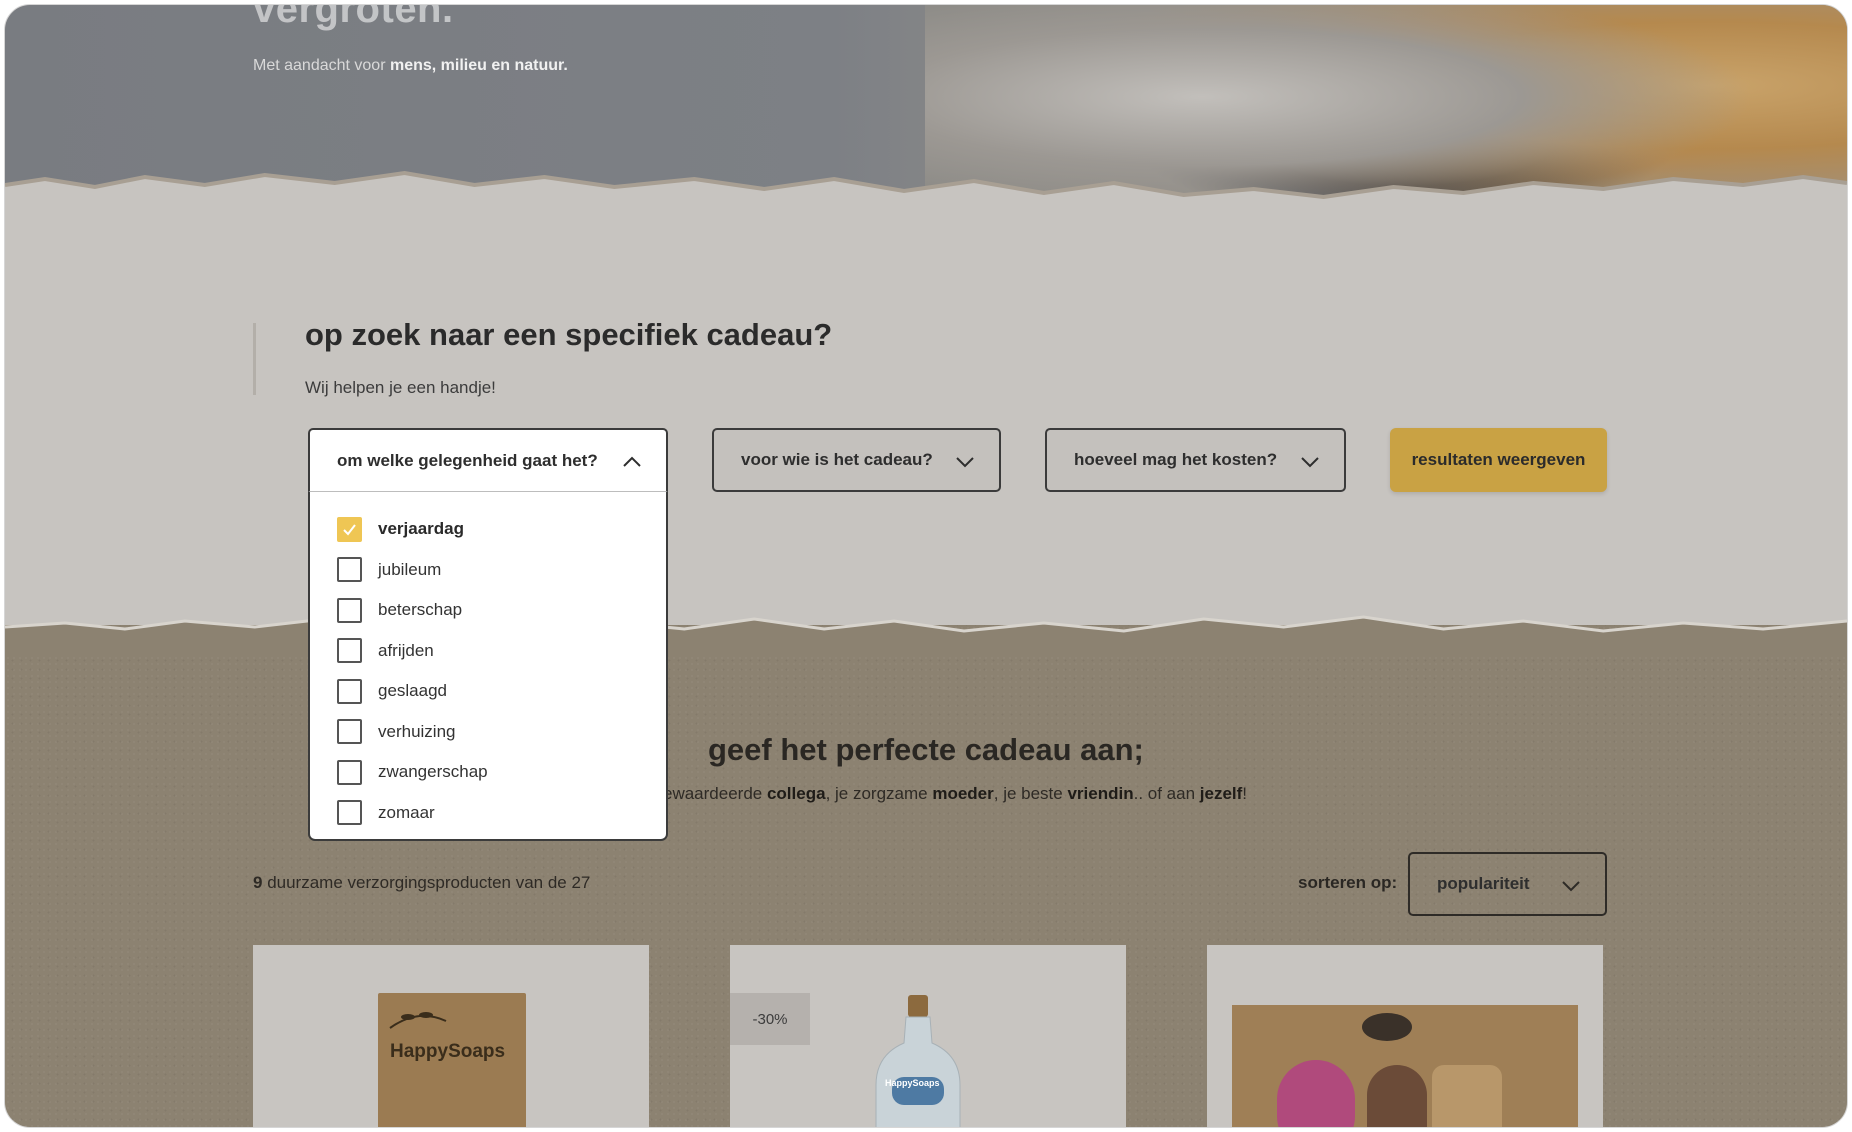 The width and height of the screenshot is (1852, 1132). Describe the element at coordinates (1030, 793) in the screenshot. I see `subtitle-part: , je beste` at that location.